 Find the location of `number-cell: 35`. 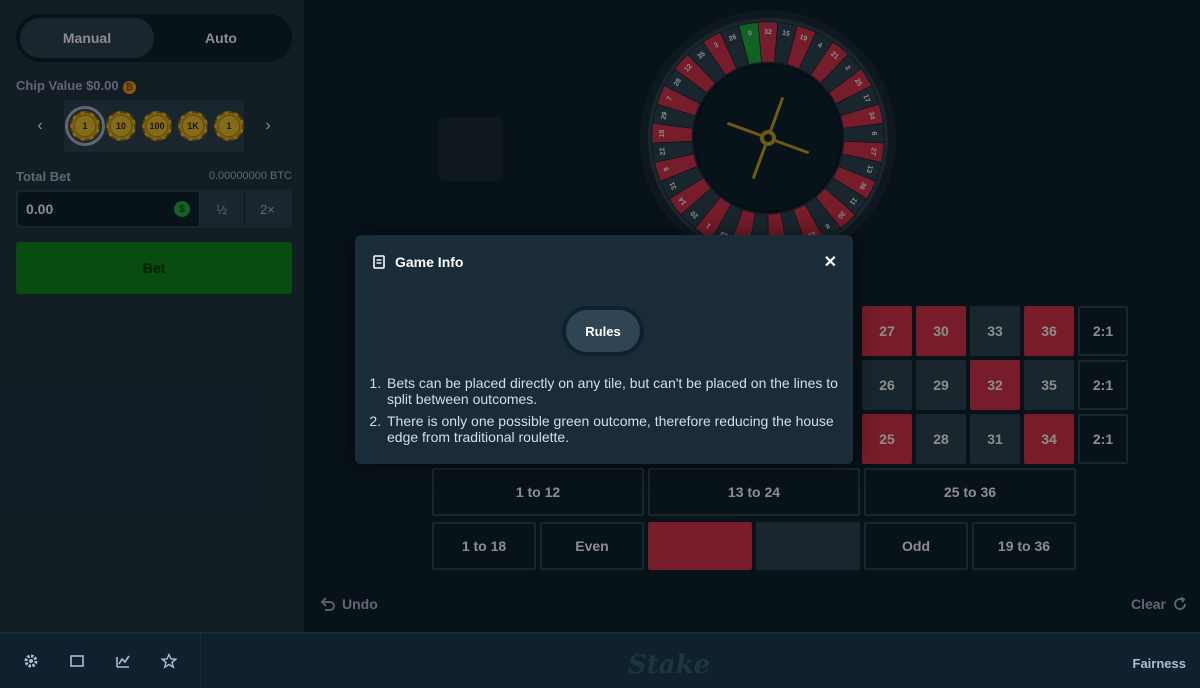

number-cell: 35 is located at coordinates (1049, 385).